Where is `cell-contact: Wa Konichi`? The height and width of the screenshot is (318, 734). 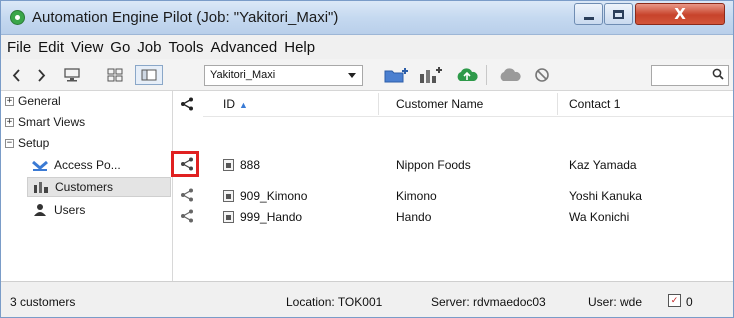
cell-contact: Wa Konichi is located at coordinates (599, 217).